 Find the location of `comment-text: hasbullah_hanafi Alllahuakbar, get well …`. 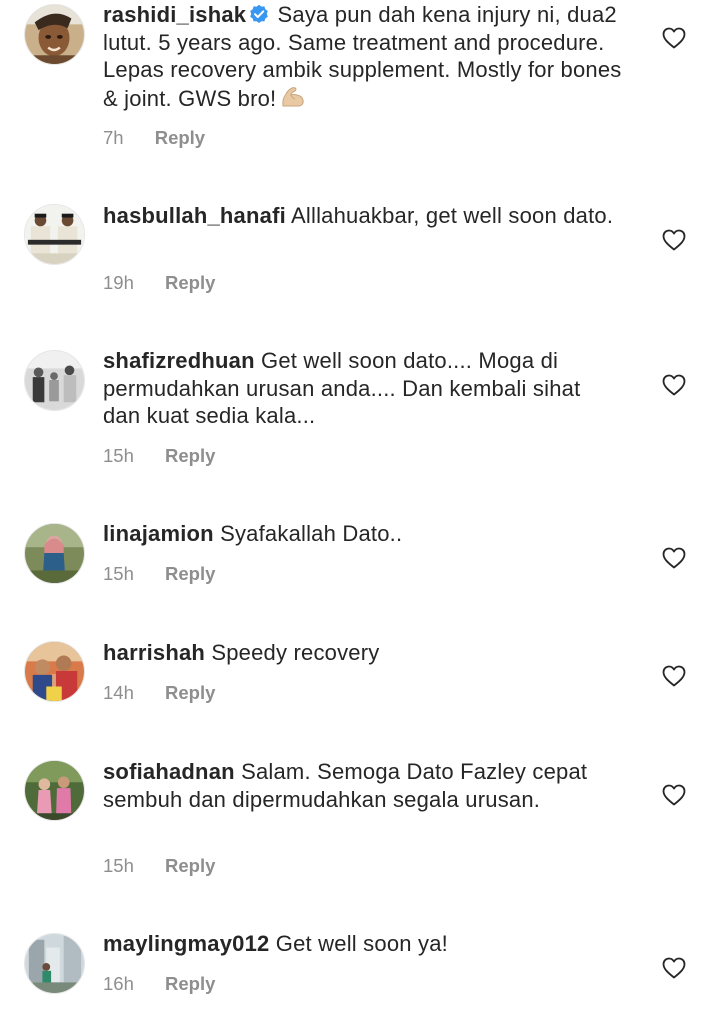

comment-text: hasbullah_hanafi Alllahuakbar, get well … is located at coordinates (363, 216).